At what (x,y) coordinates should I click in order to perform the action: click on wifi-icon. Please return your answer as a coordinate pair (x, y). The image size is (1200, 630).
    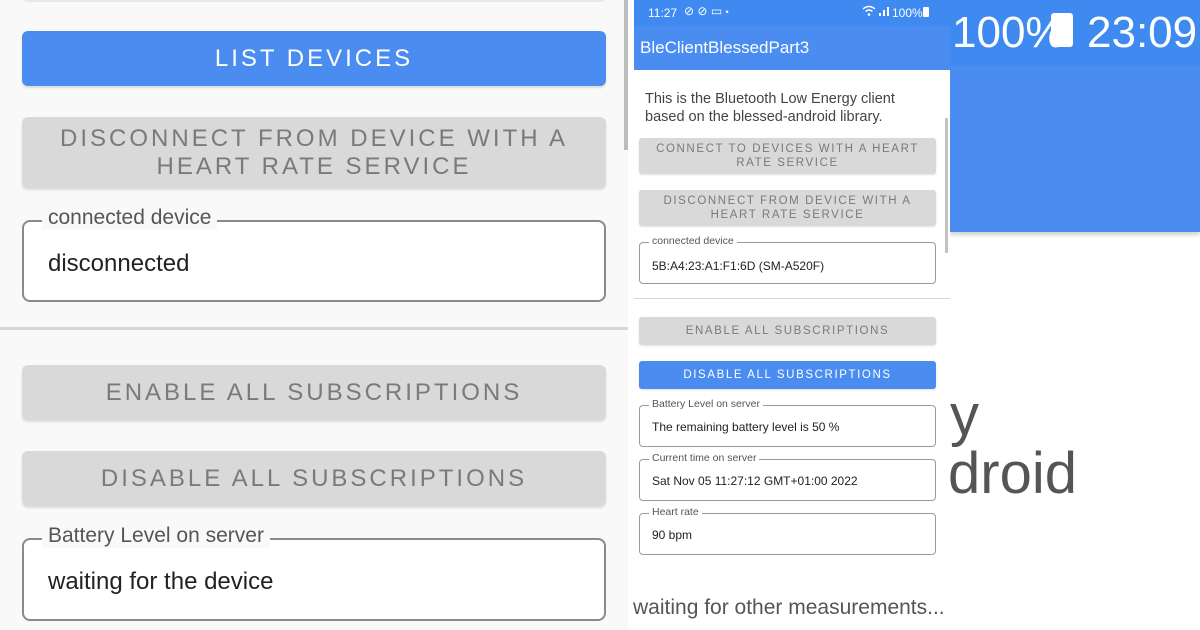
    Looking at the image, I should click on (869, 12).